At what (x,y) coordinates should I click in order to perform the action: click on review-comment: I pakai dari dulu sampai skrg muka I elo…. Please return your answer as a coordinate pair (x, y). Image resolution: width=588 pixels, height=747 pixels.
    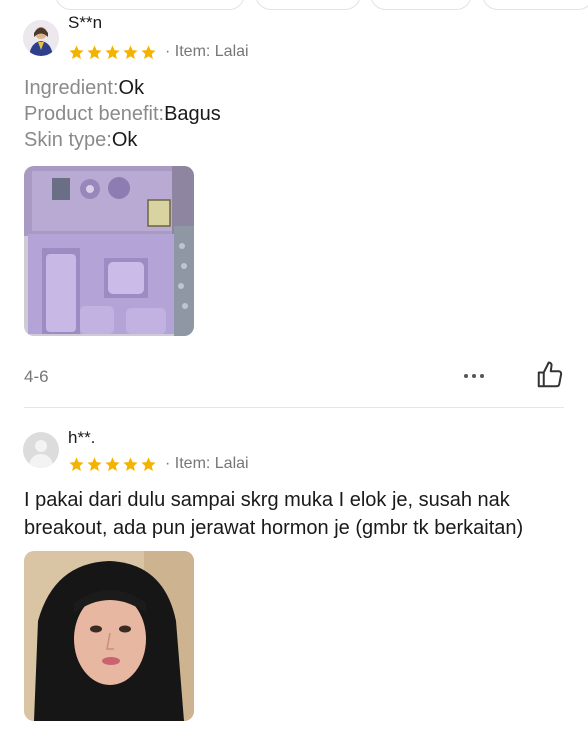
    Looking at the image, I should click on (274, 514).